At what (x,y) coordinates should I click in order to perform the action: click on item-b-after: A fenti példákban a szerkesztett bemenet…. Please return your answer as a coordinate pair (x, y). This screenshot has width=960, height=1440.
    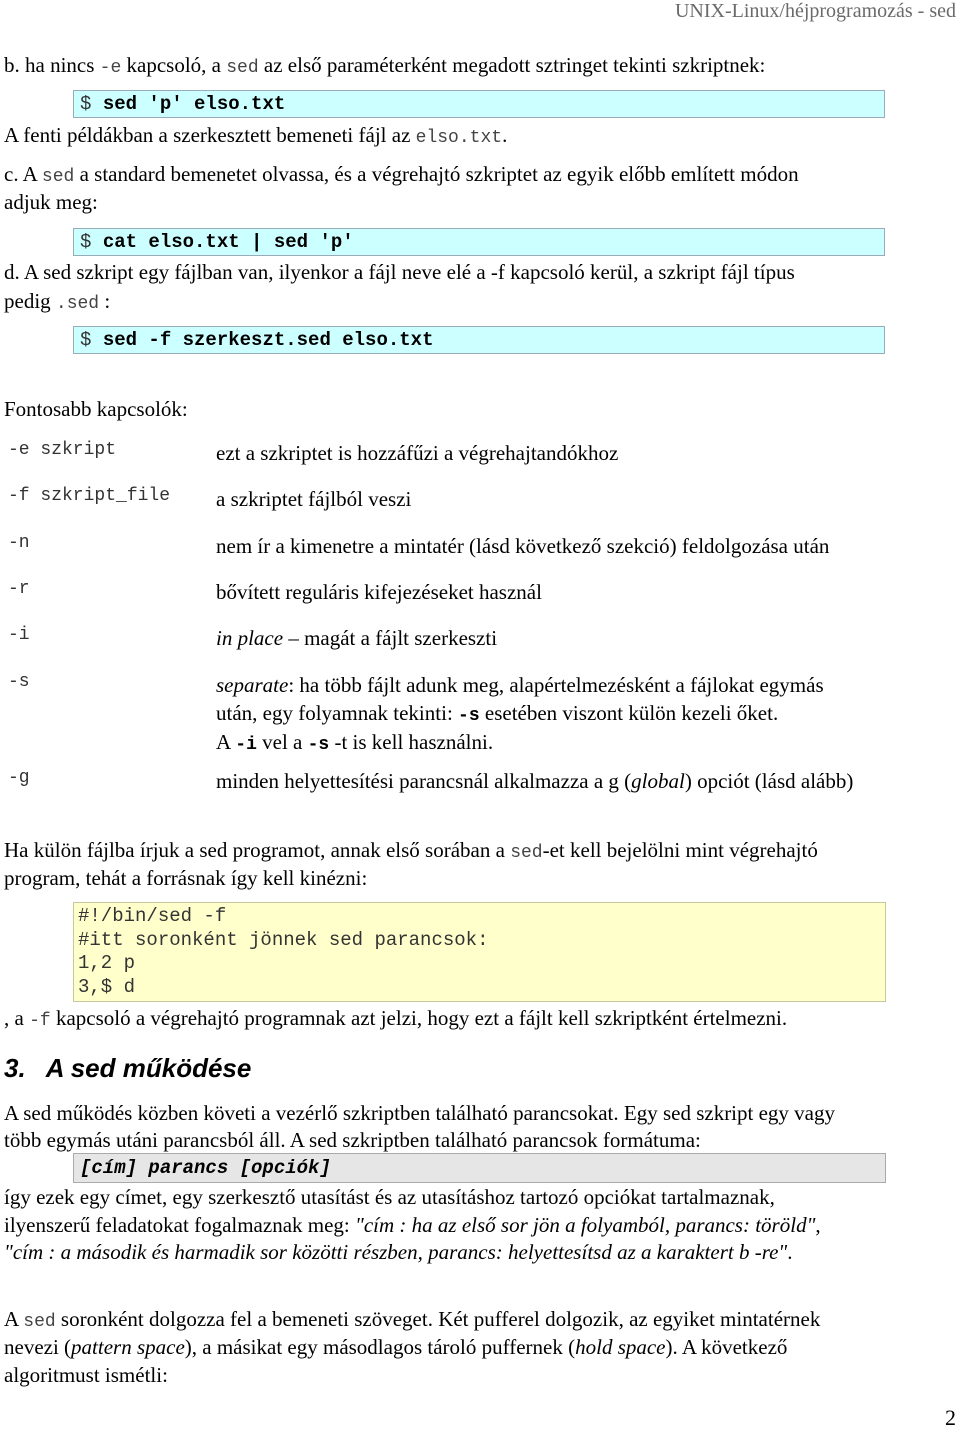
    Looking at the image, I should click on (255, 136).